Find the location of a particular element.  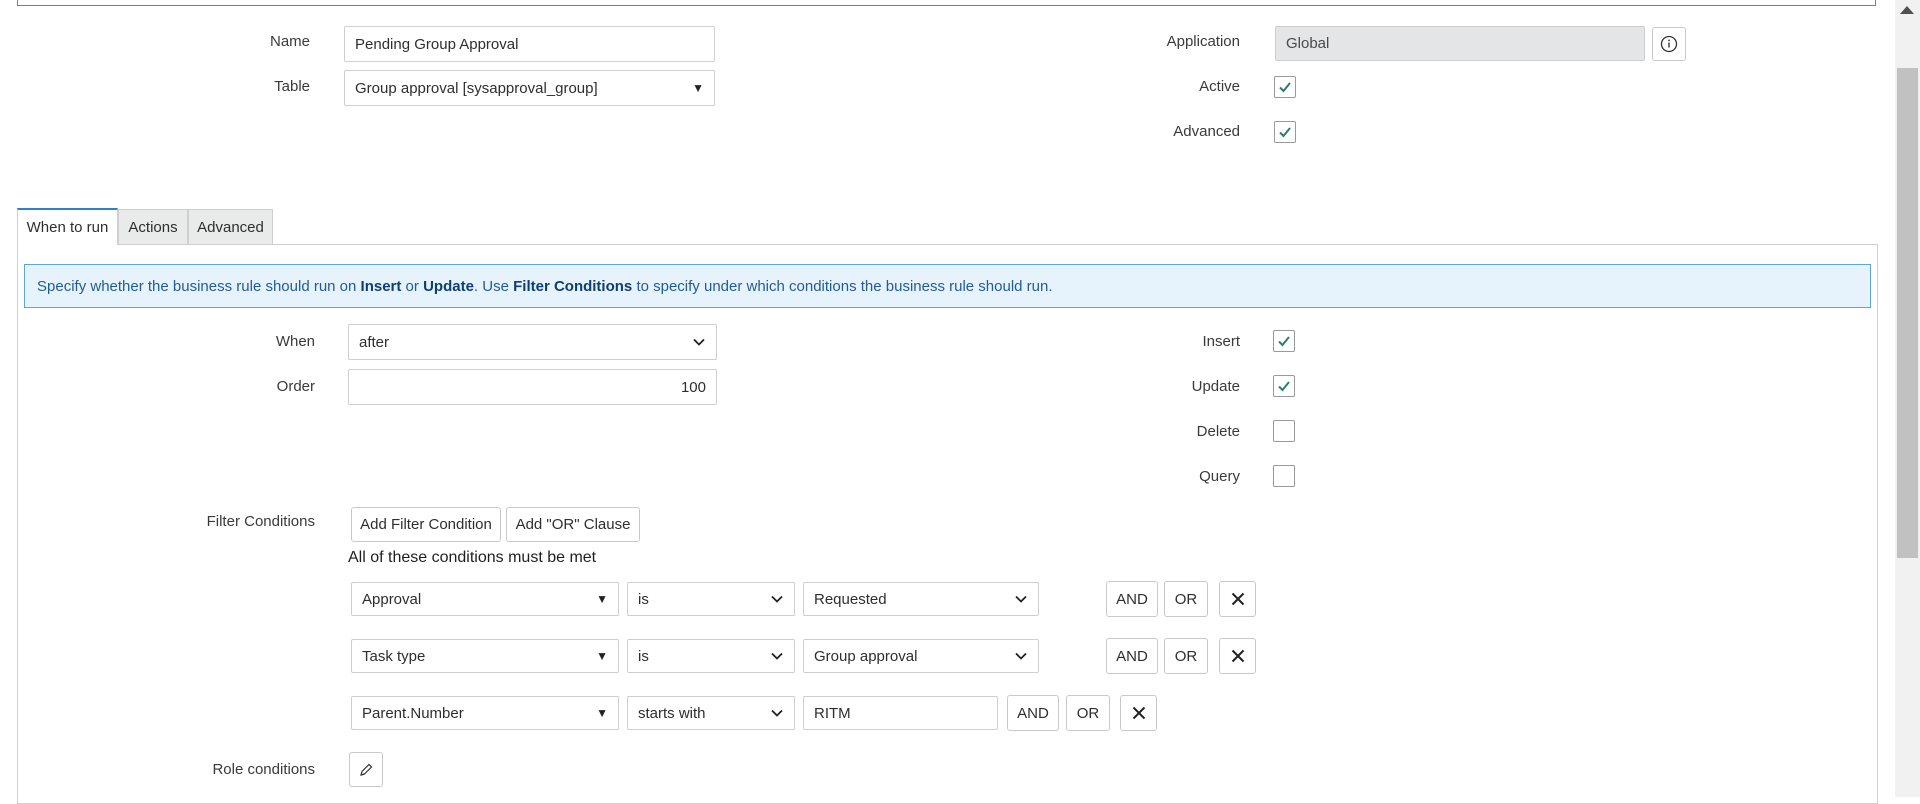

table-label: Table is located at coordinates (292, 86).